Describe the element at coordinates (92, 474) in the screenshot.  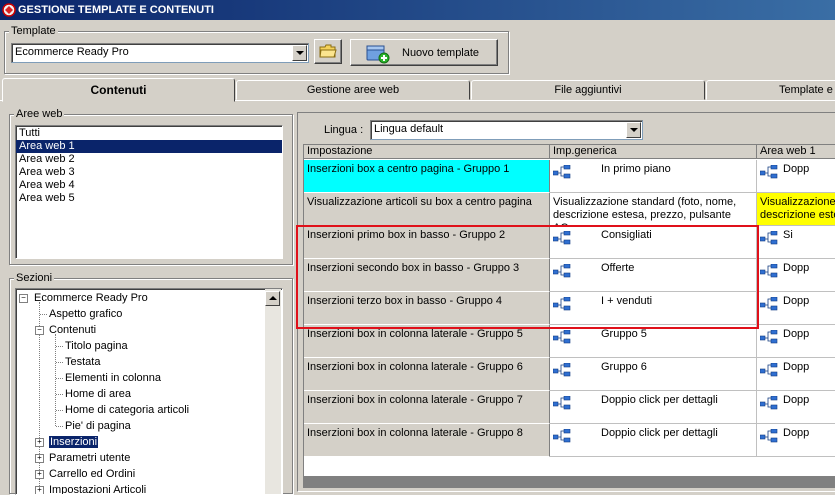
I see `tree-item: Carrello ed Ordini` at that location.